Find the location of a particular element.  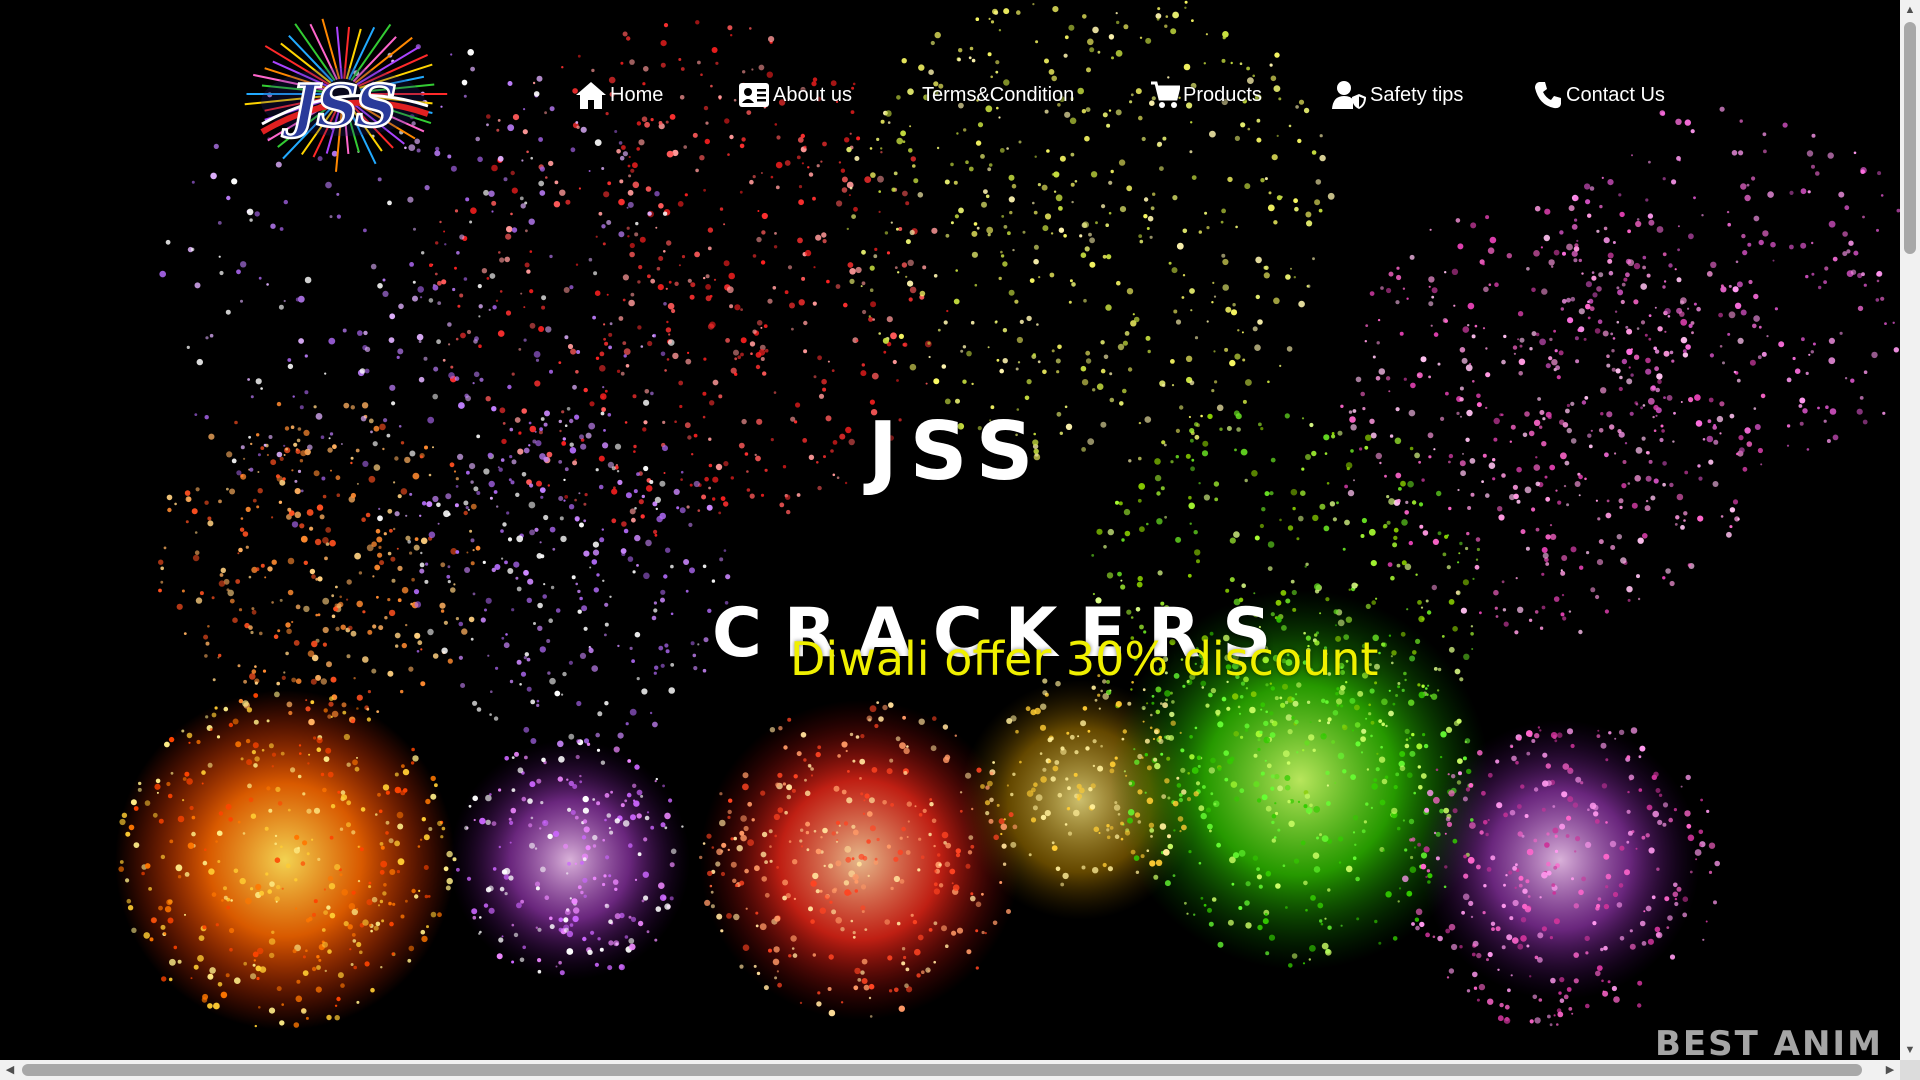

nav-about-us: About us is located at coordinates (795, 95).